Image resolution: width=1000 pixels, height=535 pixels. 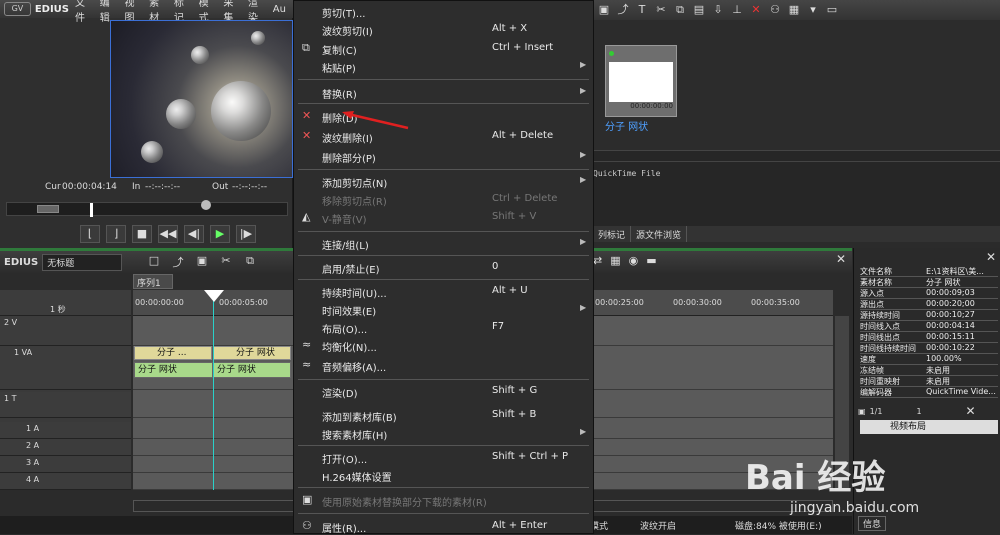 What do you see at coordinates (623, 10) in the screenshot?
I see `open-clip-icon: ⤴` at bounding box center [623, 10].